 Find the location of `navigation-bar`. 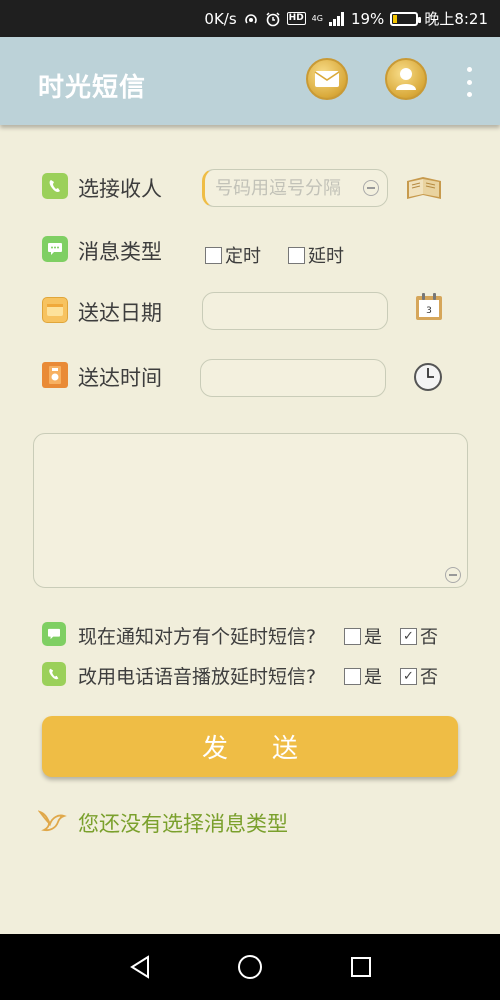

navigation-bar is located at coordinates (250, 967).